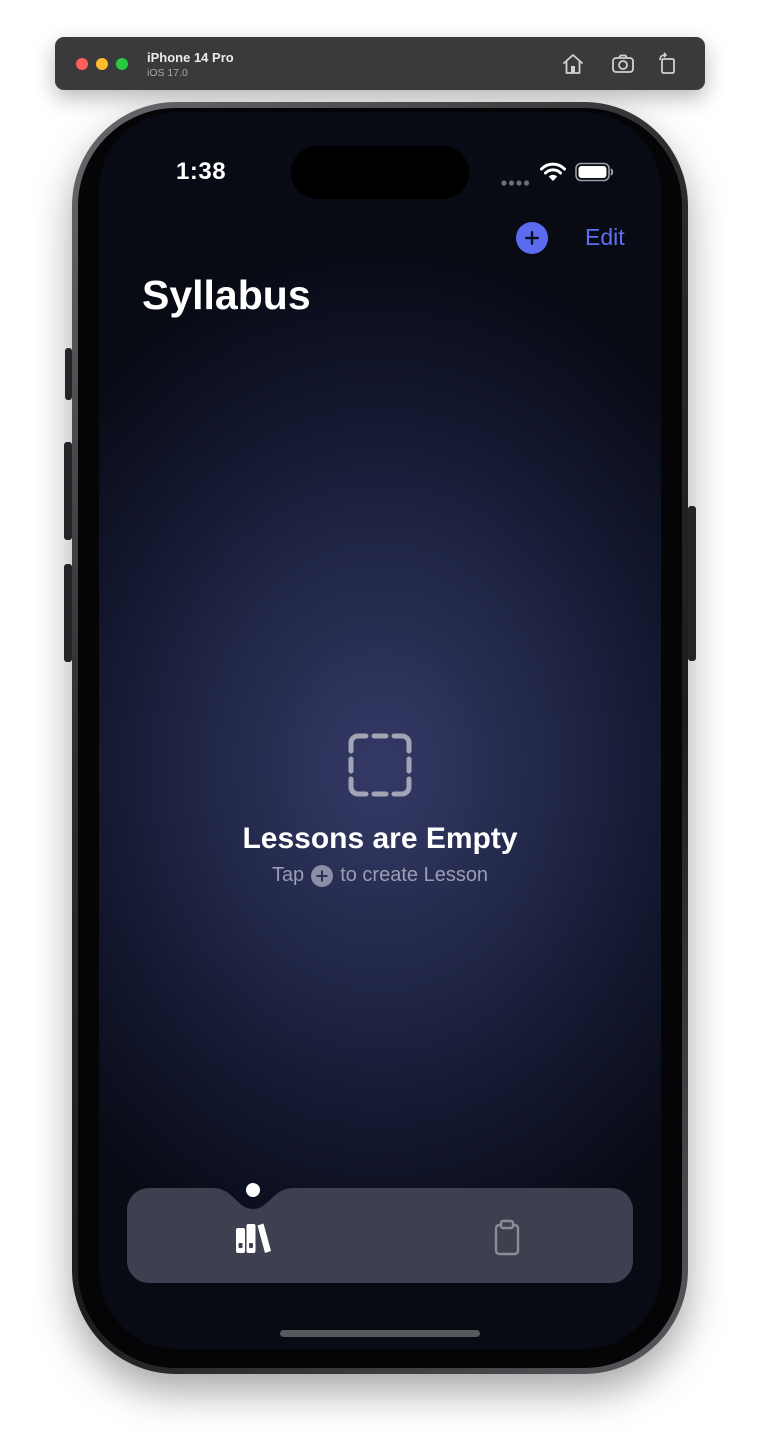  Describe the element at coordinates (380, 838) in the screenshot. I see `empty-state-title: Lessons are Empty` at that location.